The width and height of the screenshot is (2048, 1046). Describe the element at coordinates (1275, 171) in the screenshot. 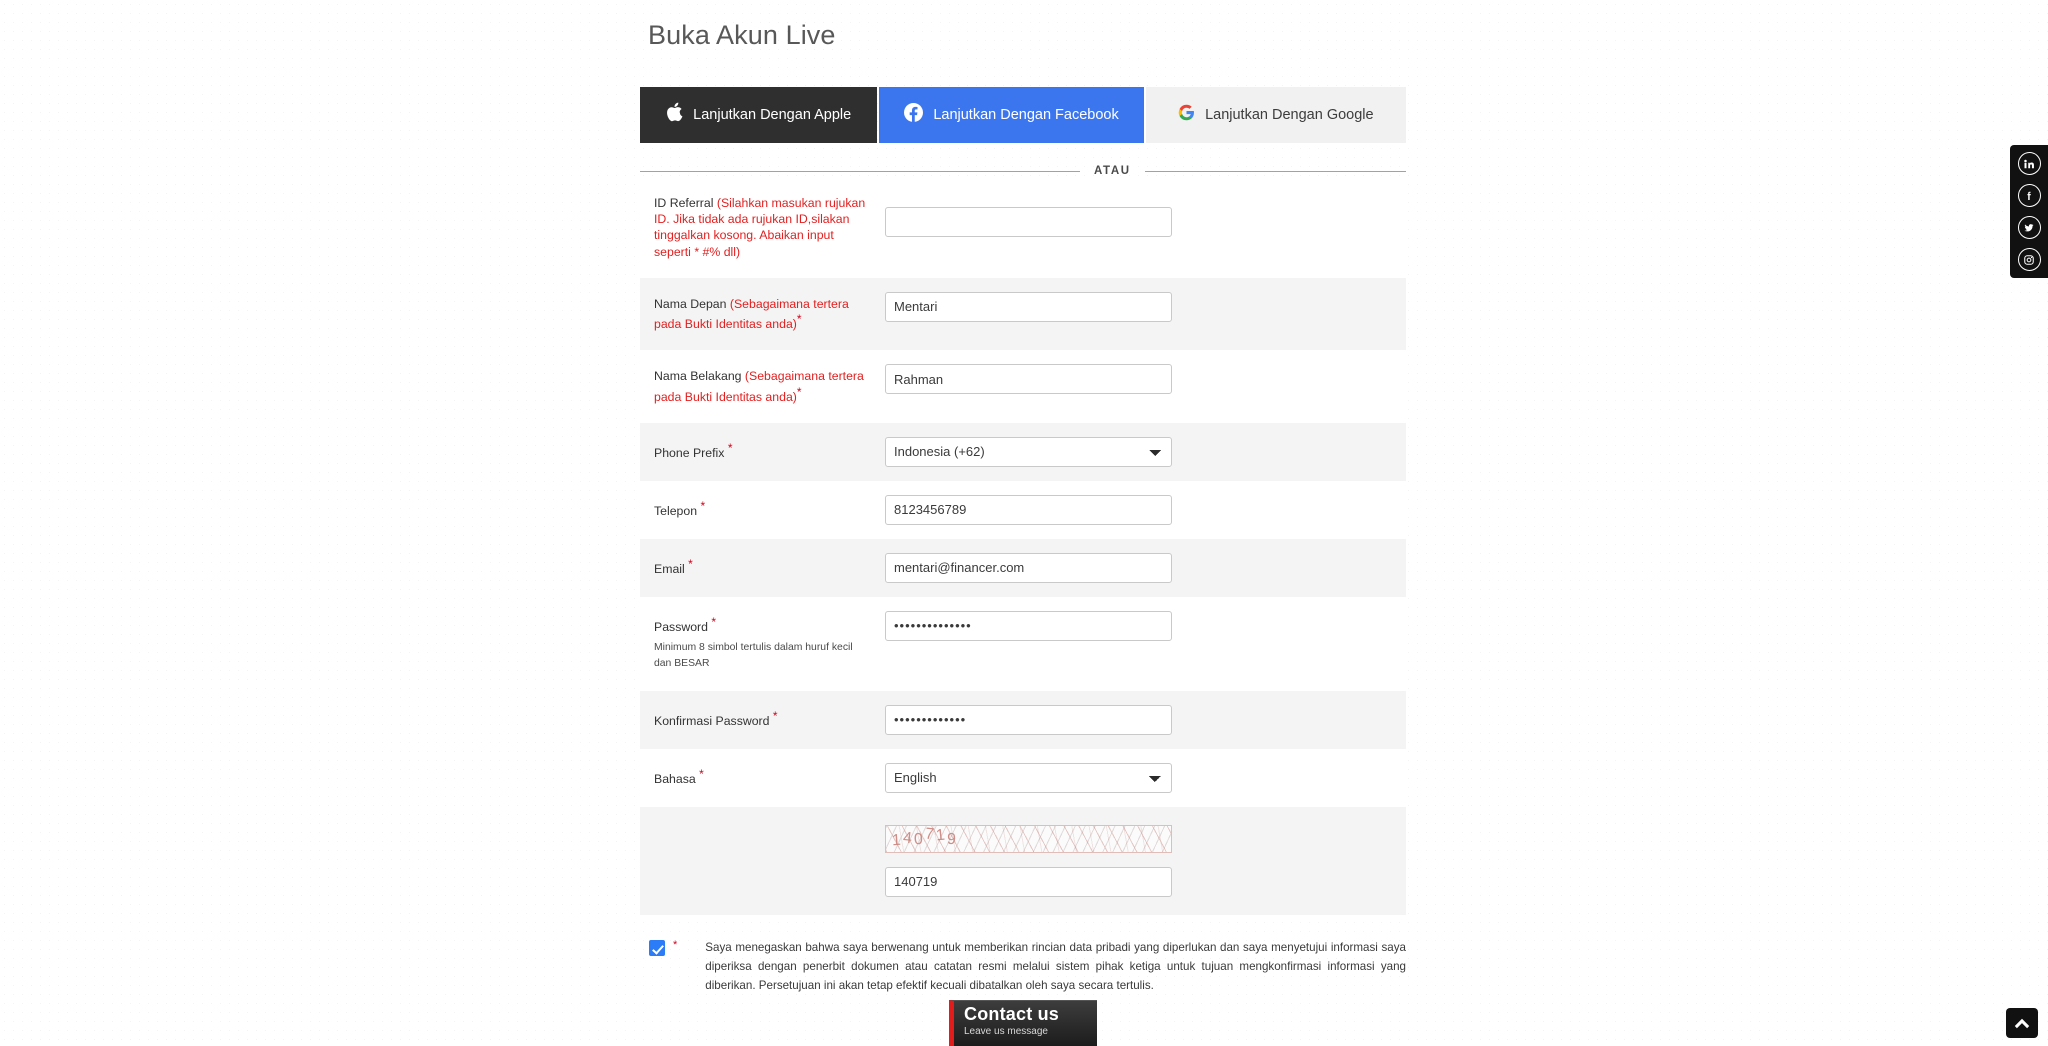

I see `divider-line-right` at that location.